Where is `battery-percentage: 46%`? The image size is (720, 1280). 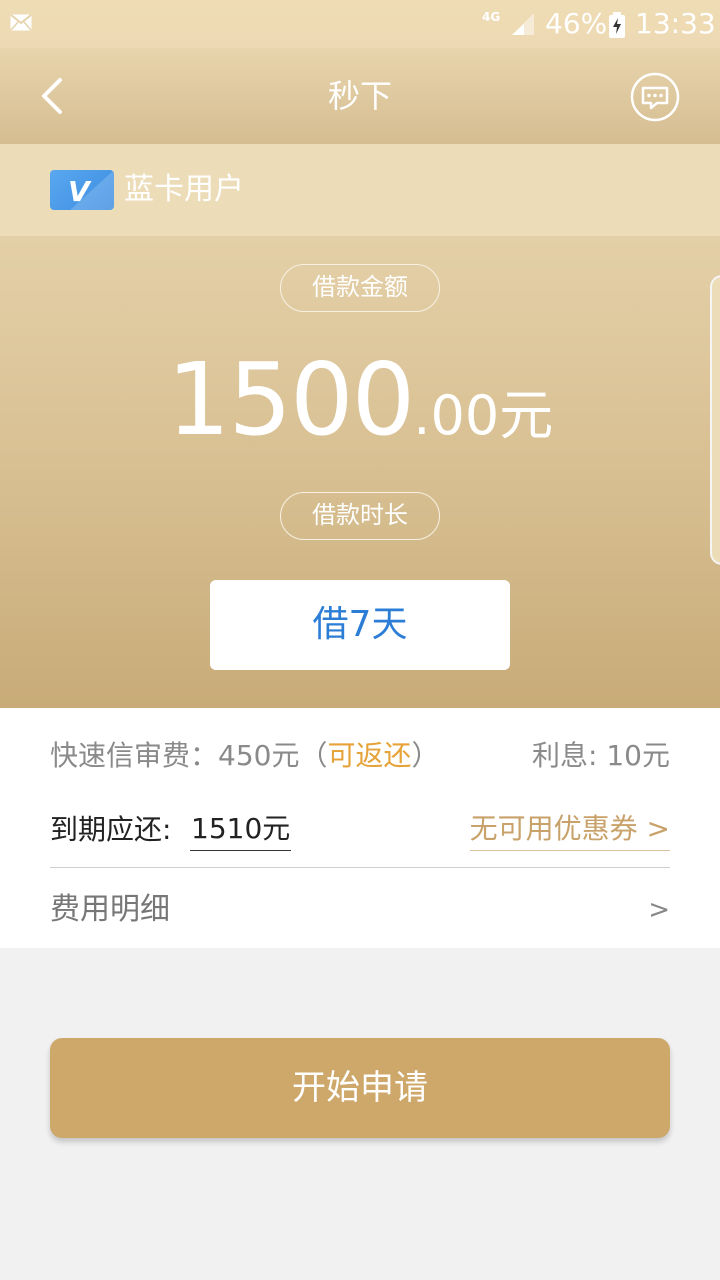 battery-percentage: 46% is located at coordinates (576, 23).